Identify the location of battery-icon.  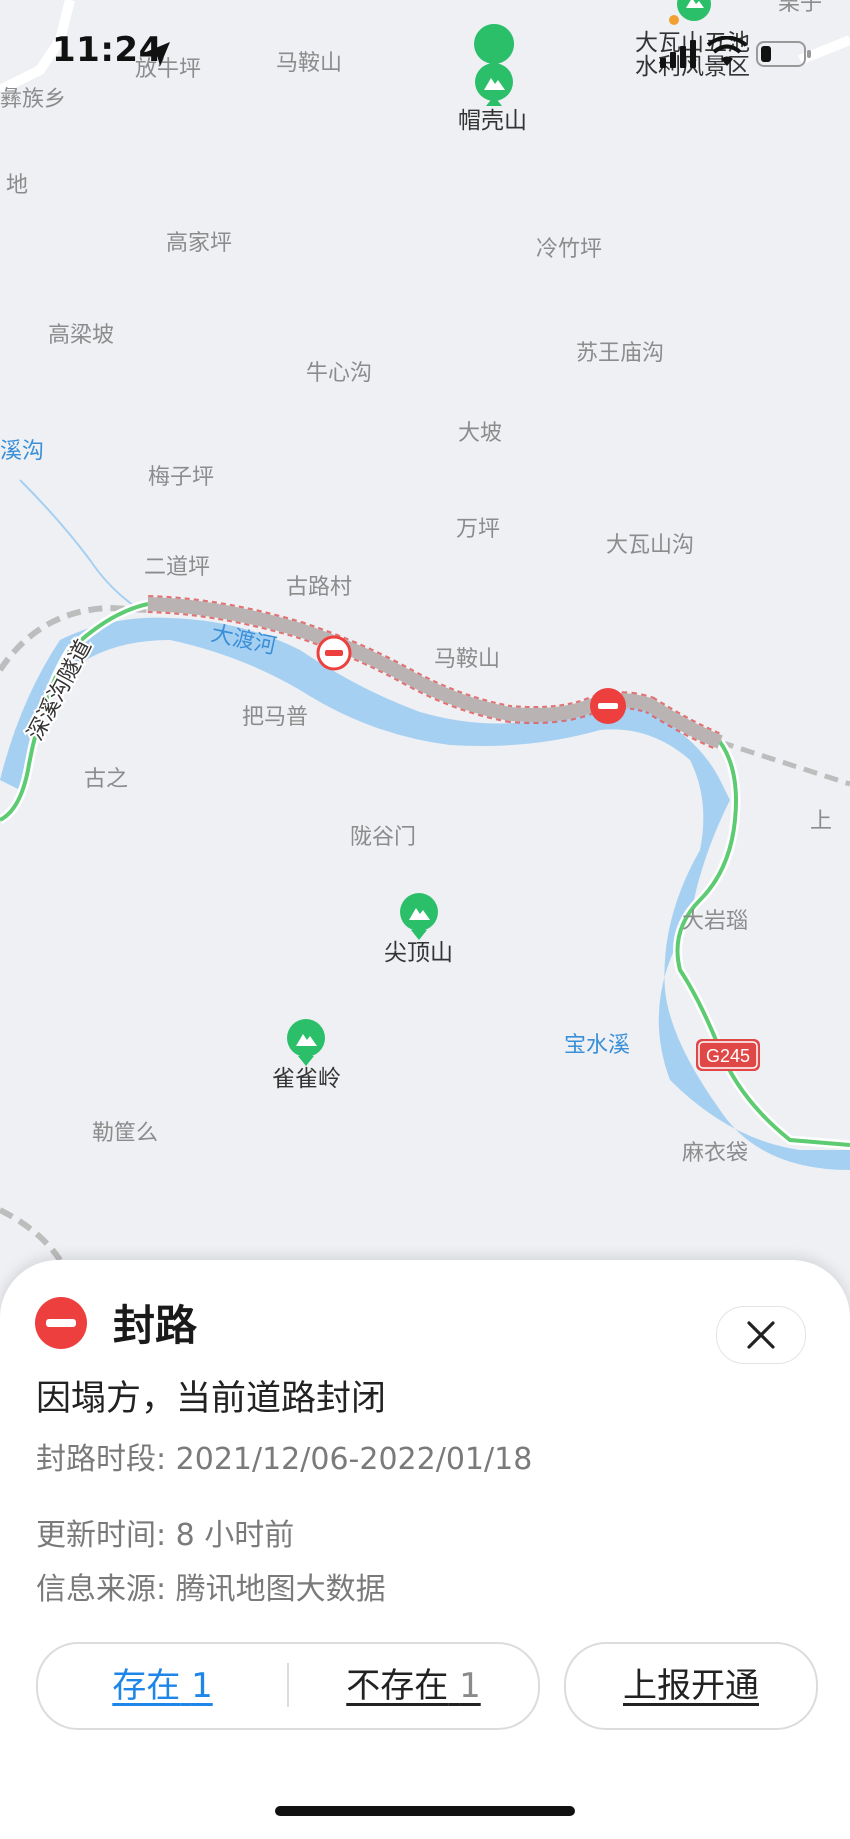
(783, 54).